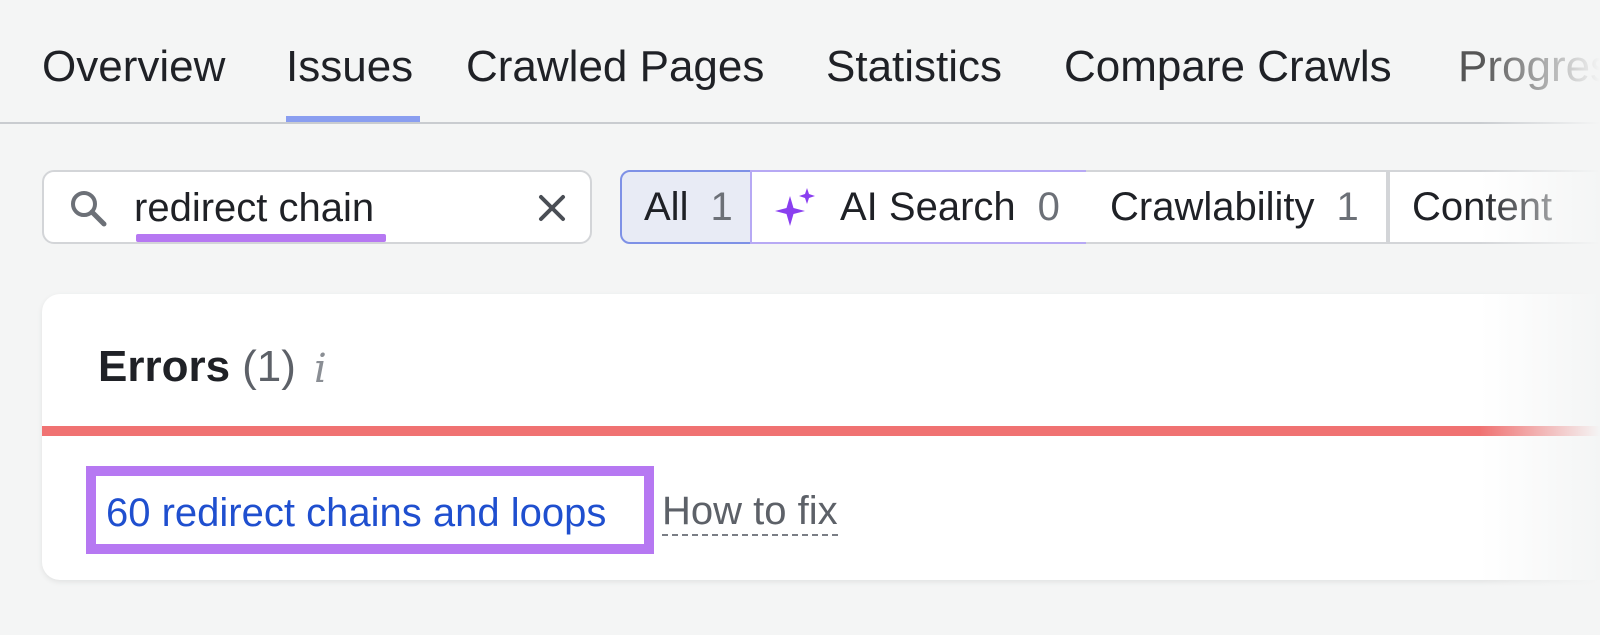 The height and width of the screenshot is (635, 1600). What do you see at coordinates (800, 123) in the screenshot?
I see `tabs-divider` at bounding box center [800, 123].